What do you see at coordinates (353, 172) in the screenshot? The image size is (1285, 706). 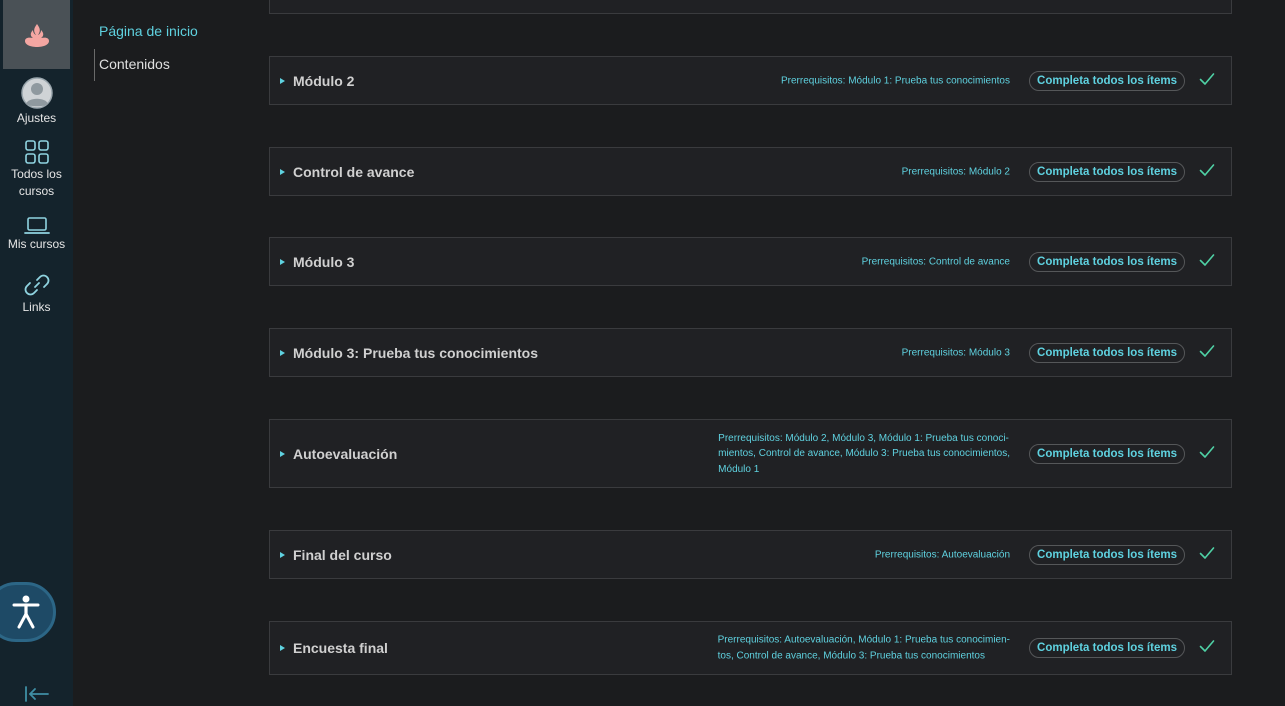 I see `module-title: Control de avance` at bounding box center [353, 172].